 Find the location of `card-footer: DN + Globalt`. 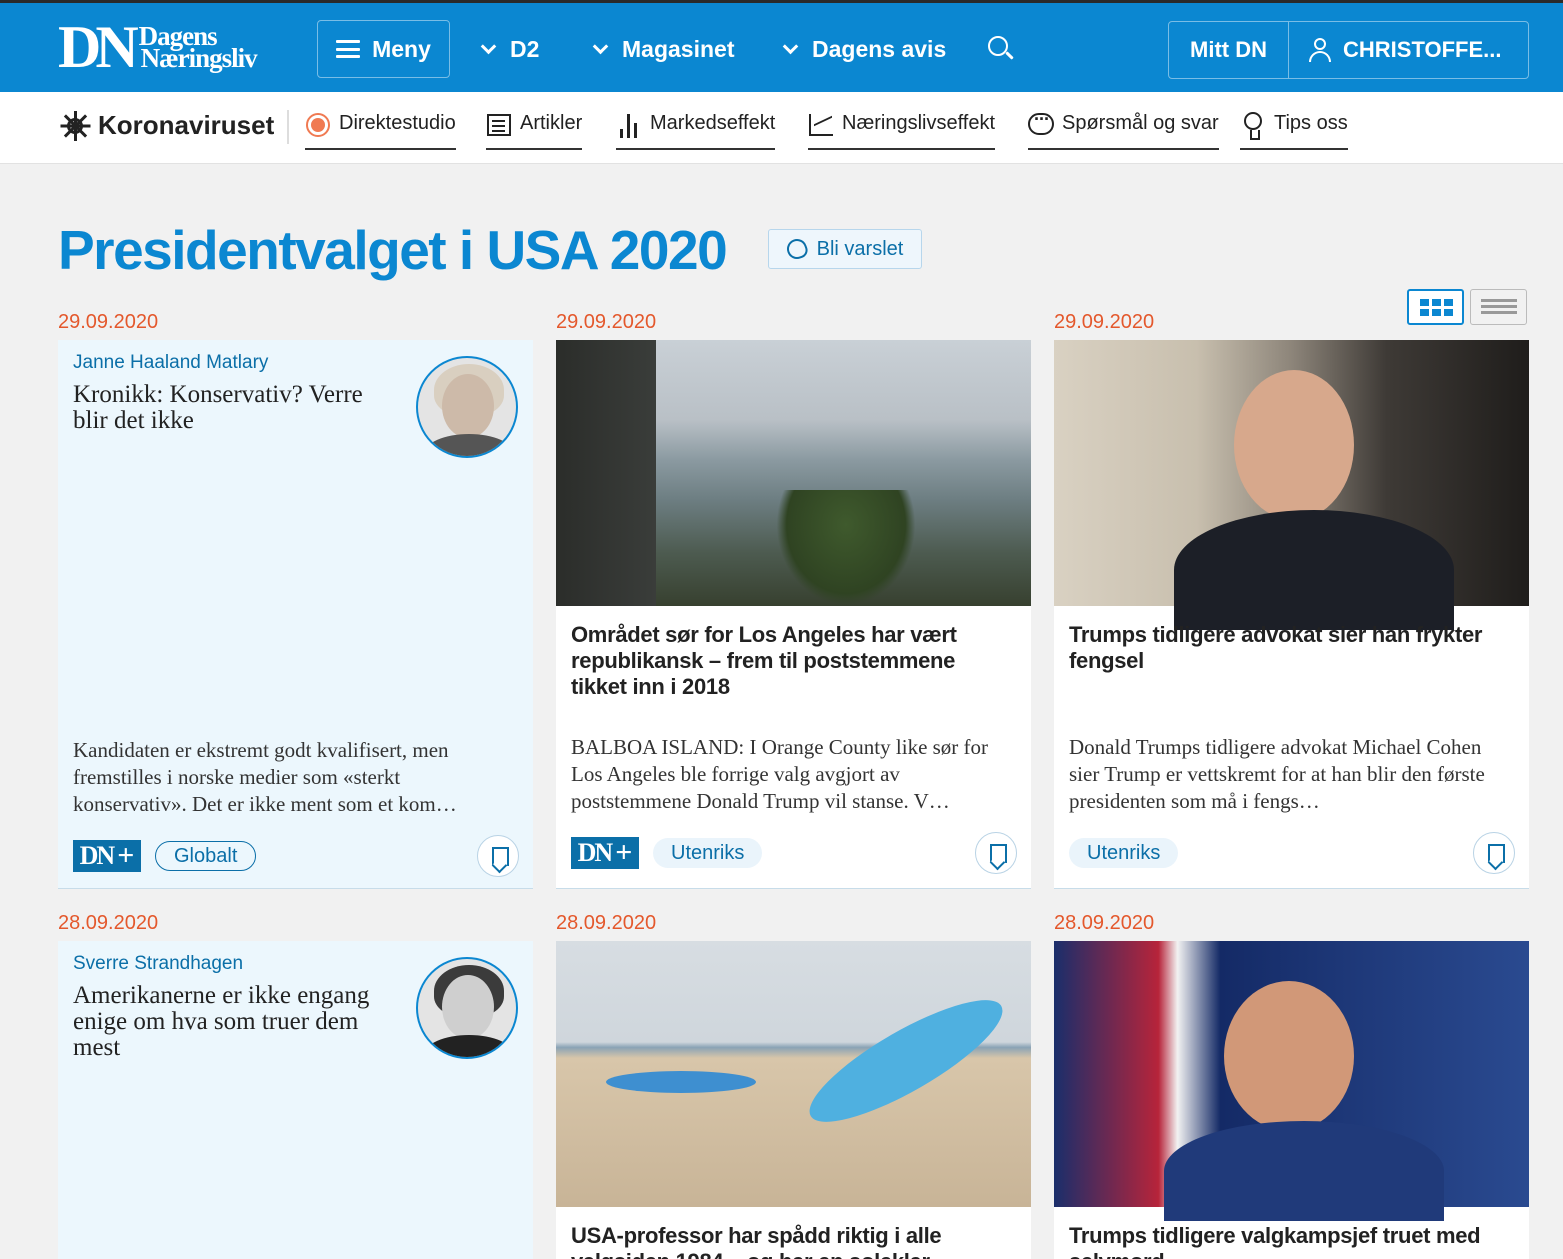

card-footer: DN + Globalt is located at coordinates (165, 856).